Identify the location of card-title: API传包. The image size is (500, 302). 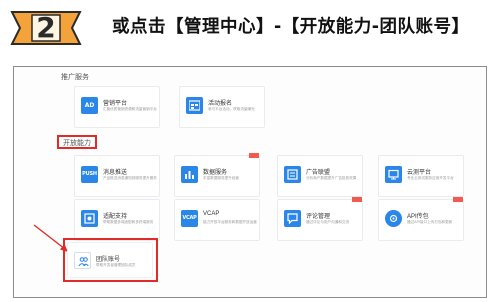
(418, 217).